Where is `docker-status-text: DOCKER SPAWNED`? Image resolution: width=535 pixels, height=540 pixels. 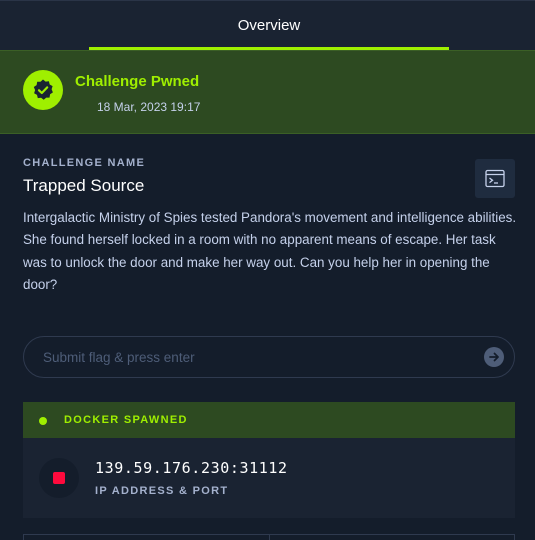
docker-status-text: DOCKER SPAWNED is located at coordinates (126, 420).